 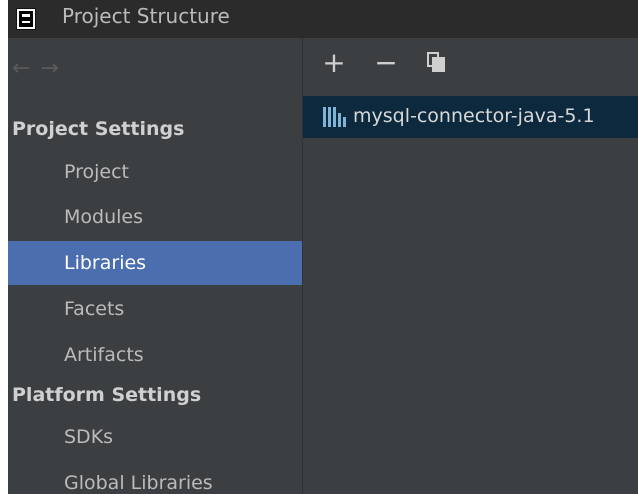 What do you see at coordinates (470, 65) in the screenshot?
I see `libraries-toolbar: + −` at bounding box center [470, 65].